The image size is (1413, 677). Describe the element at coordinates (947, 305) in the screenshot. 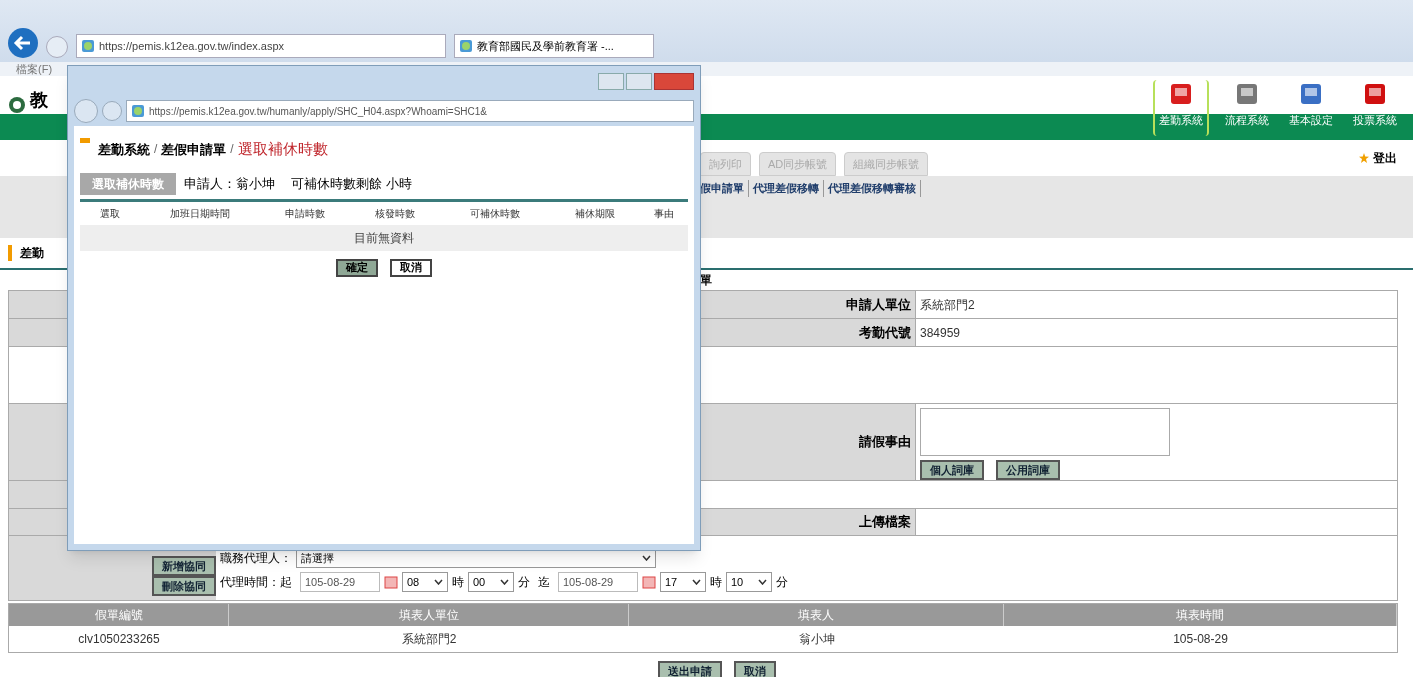

I see `field-value: 系統部門2` at that location.